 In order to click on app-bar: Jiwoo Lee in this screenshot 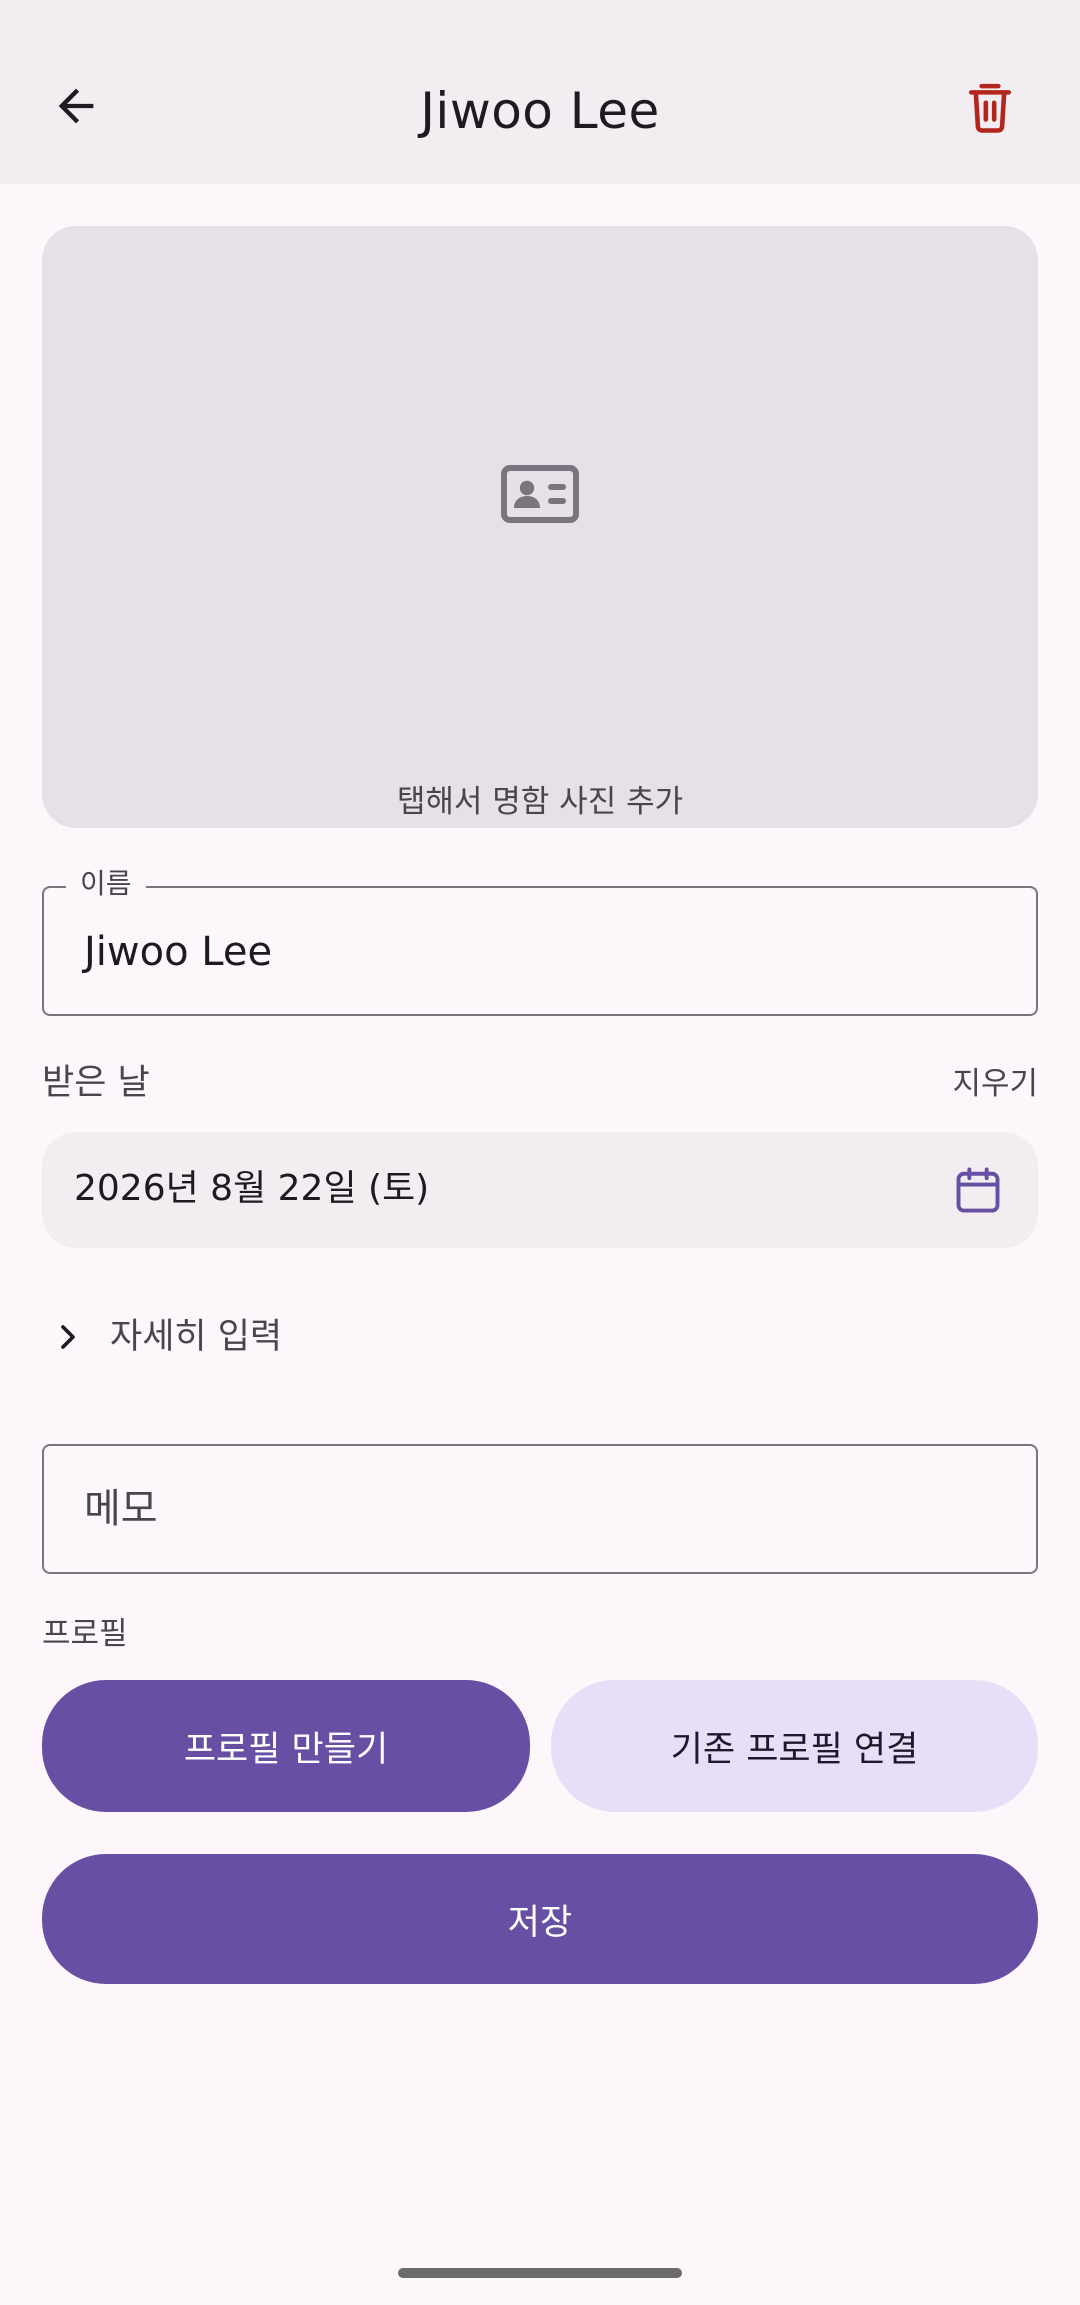, I will do `click(540, 92)`.